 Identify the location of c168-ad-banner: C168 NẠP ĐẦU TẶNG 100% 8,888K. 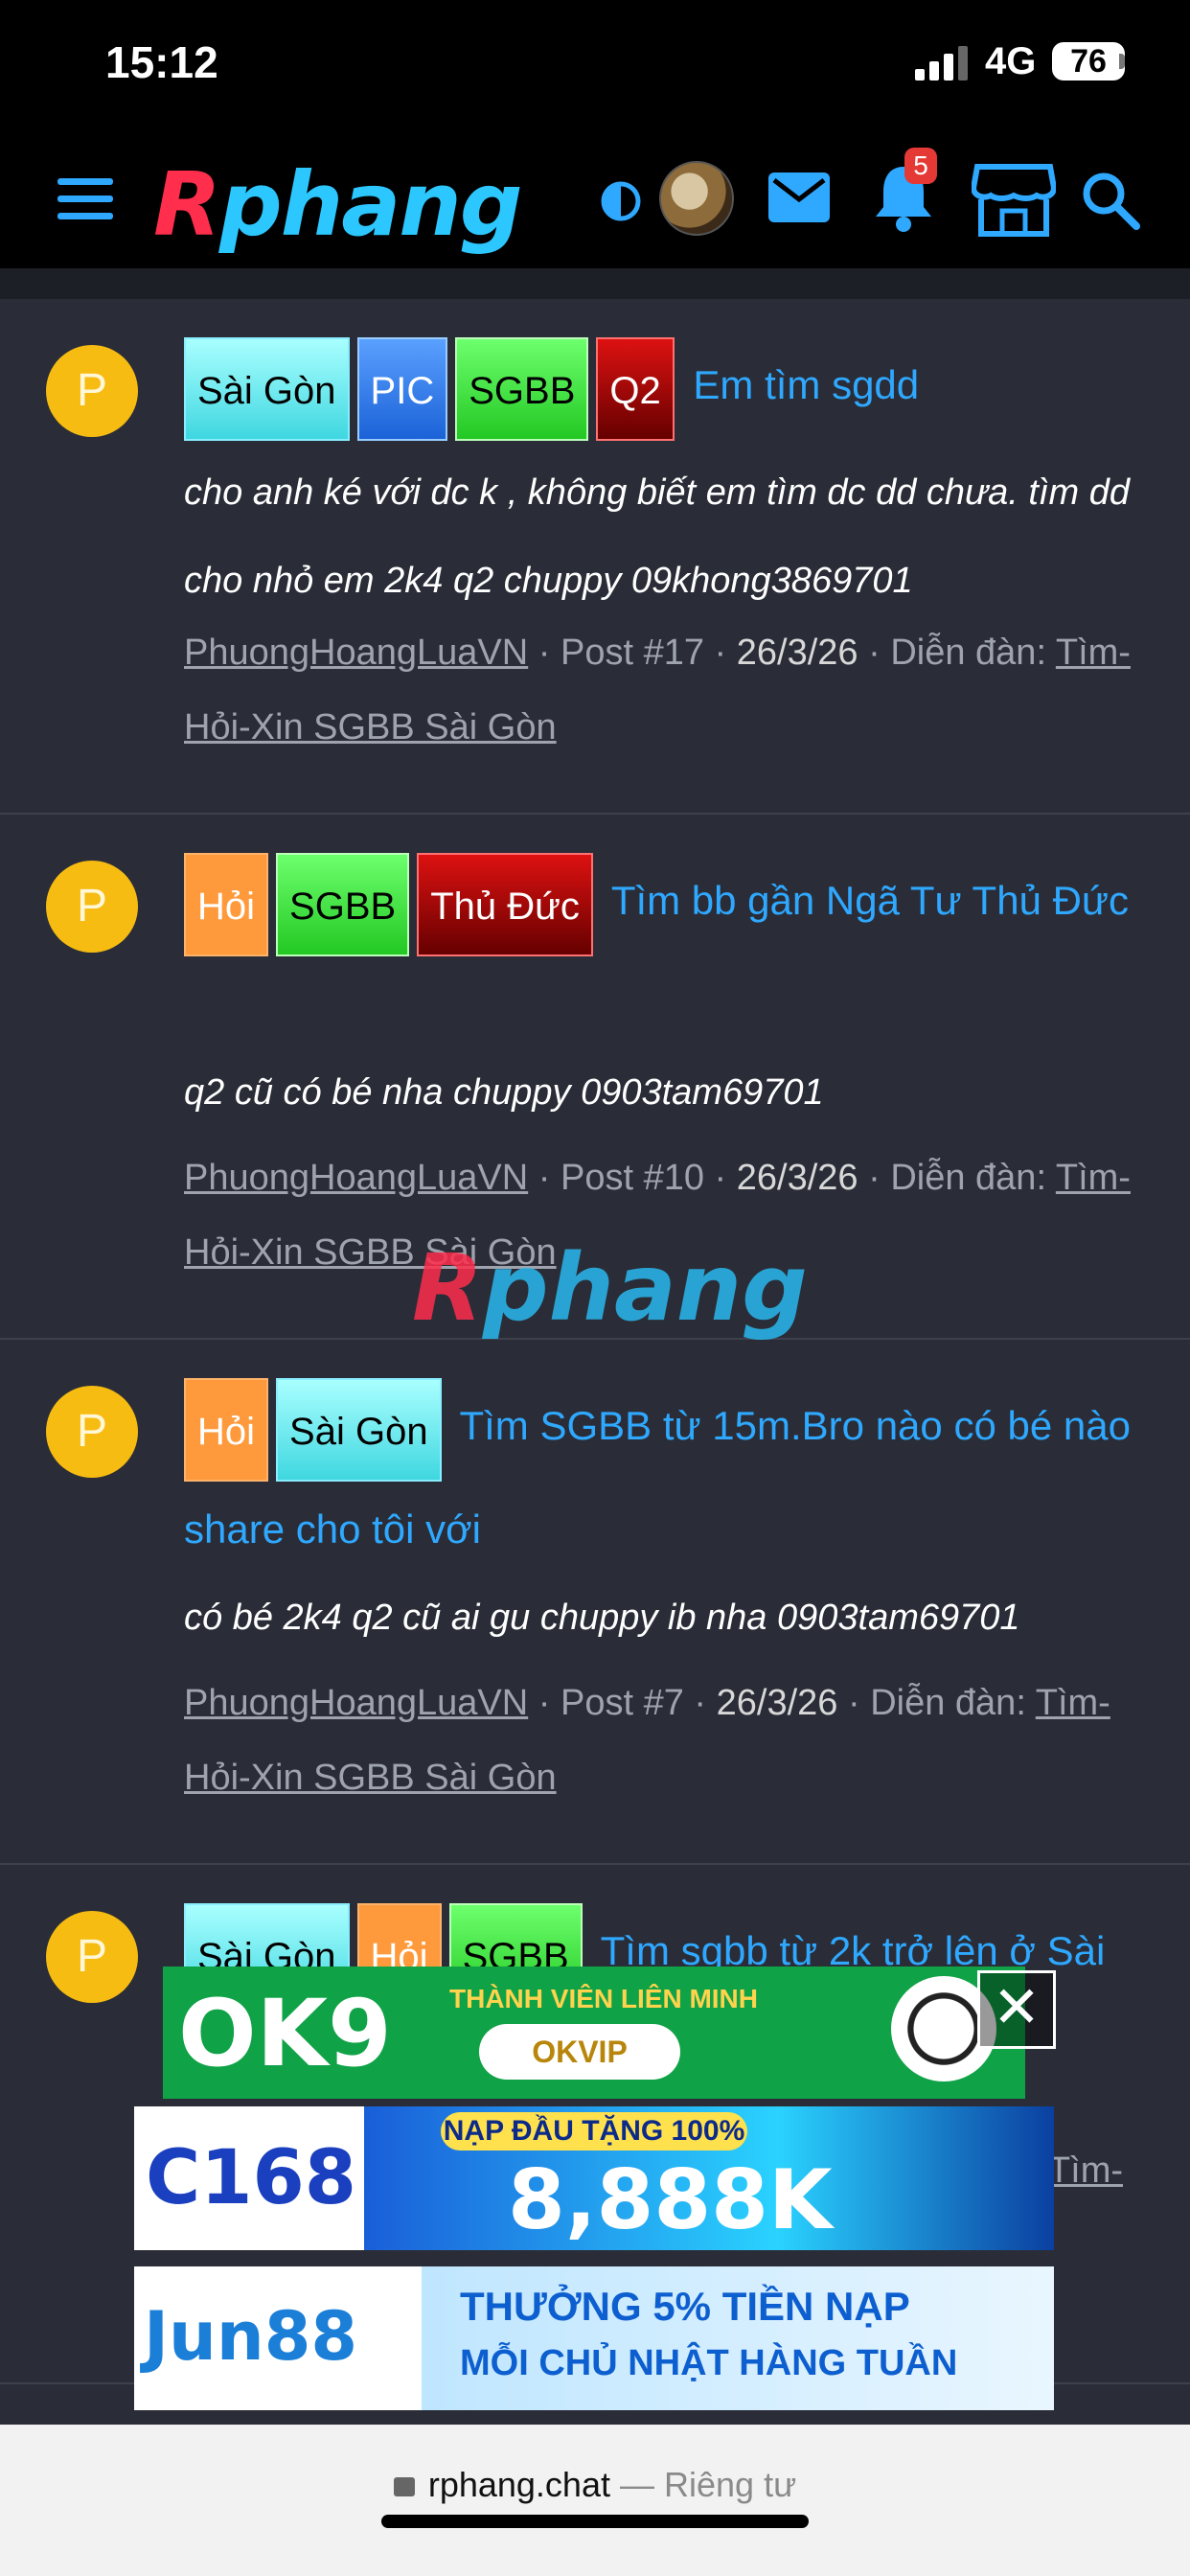
(594, 2178).